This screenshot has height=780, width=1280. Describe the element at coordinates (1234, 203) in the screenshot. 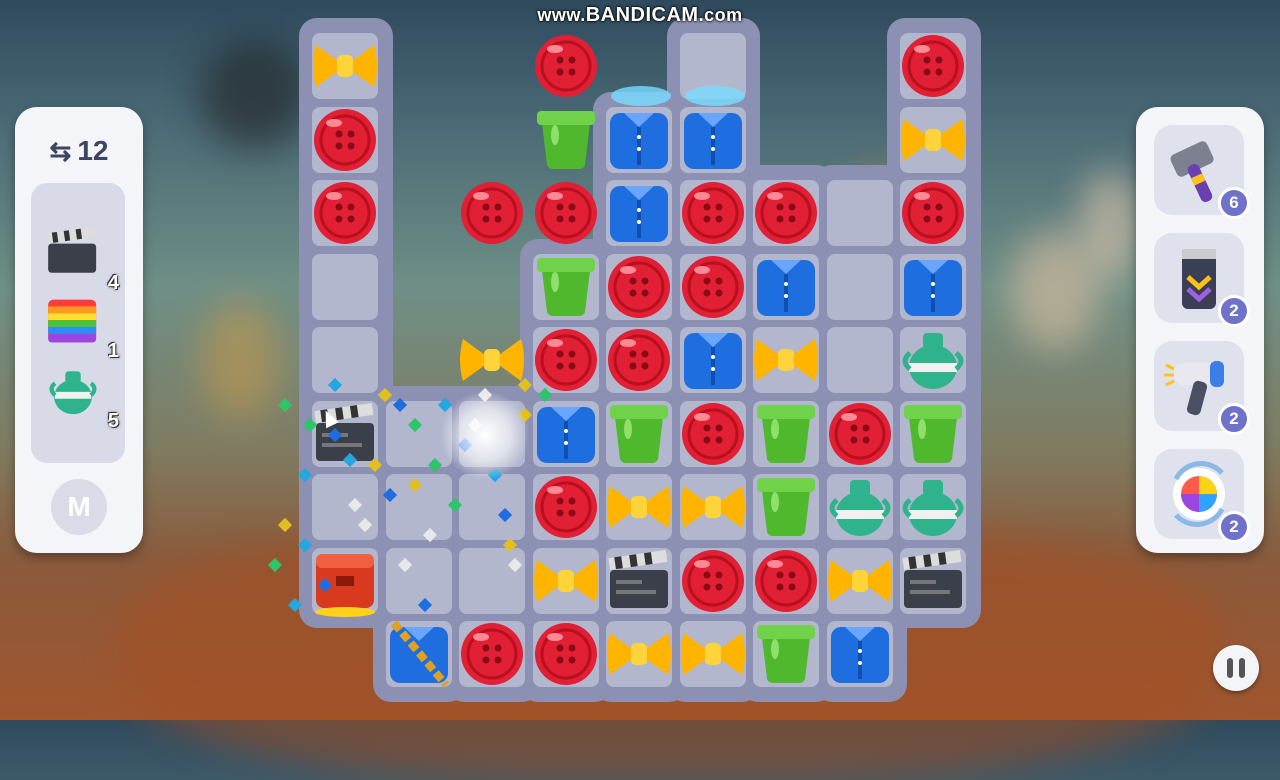

I see `booster-hammer-count: 6` at that location.